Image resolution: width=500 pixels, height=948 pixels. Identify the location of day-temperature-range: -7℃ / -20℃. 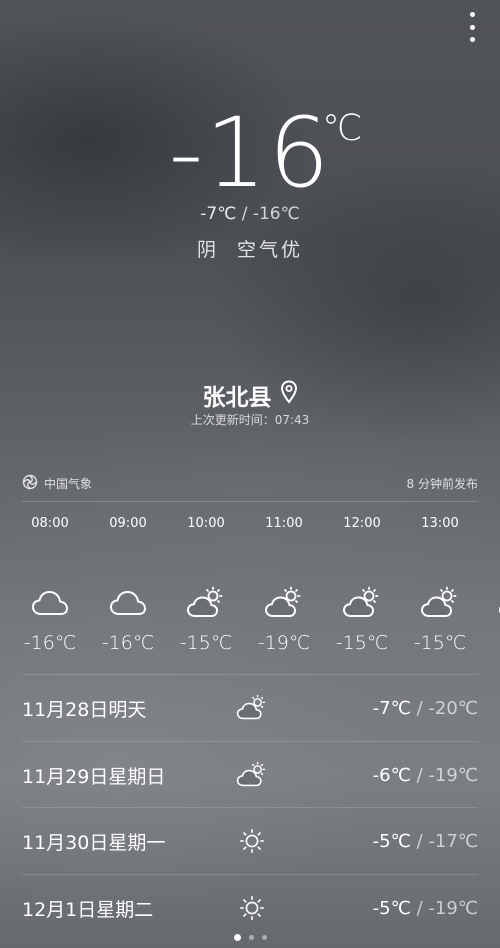
(375, 708).